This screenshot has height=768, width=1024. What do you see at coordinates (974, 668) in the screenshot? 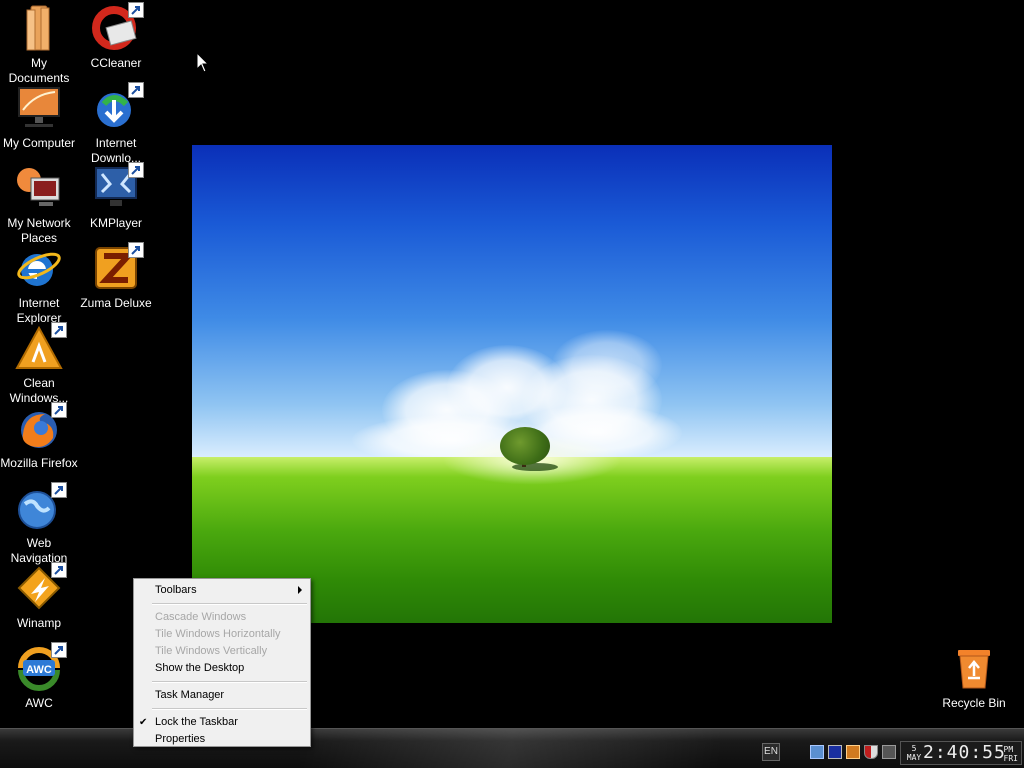
I see `recycle-bin-icon` at bounding box center [974, 668].